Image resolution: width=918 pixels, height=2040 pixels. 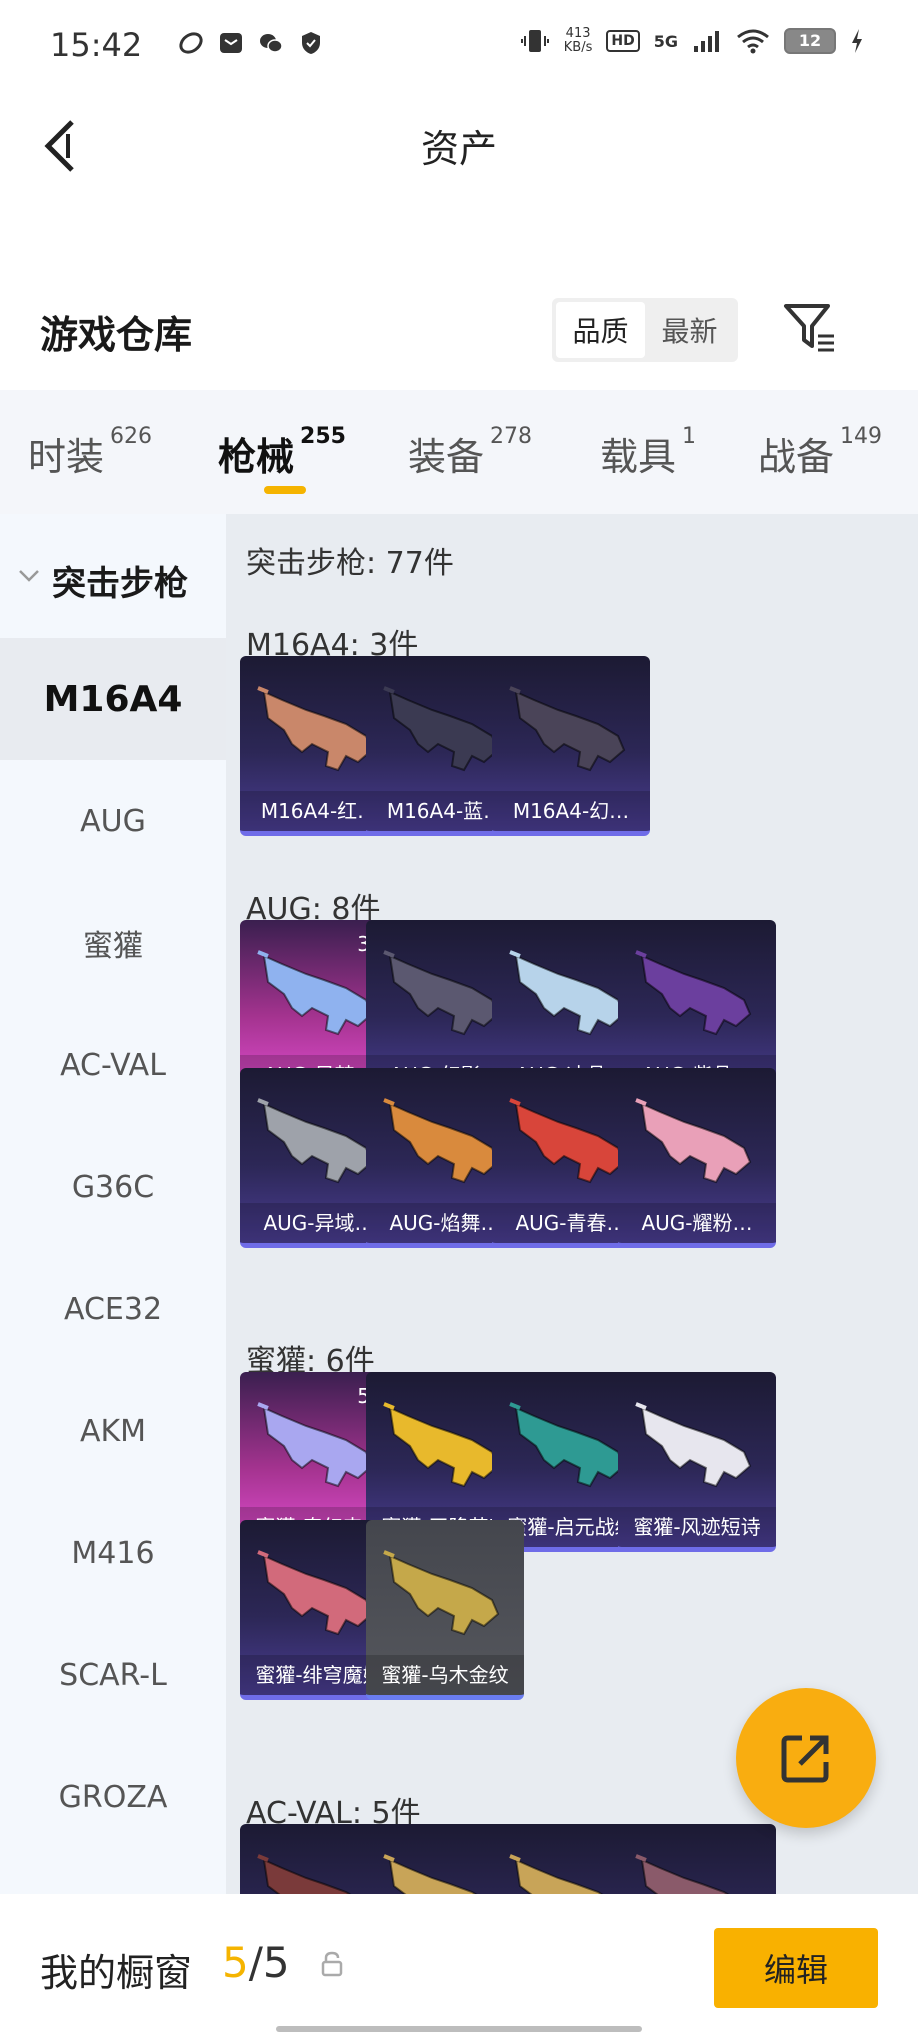 What do you see at coordinates (459, 46) in the screenshot?
I see `status-bar: 15:42 413 KB/s HD 5G 12` at bounding box center [459, 46].